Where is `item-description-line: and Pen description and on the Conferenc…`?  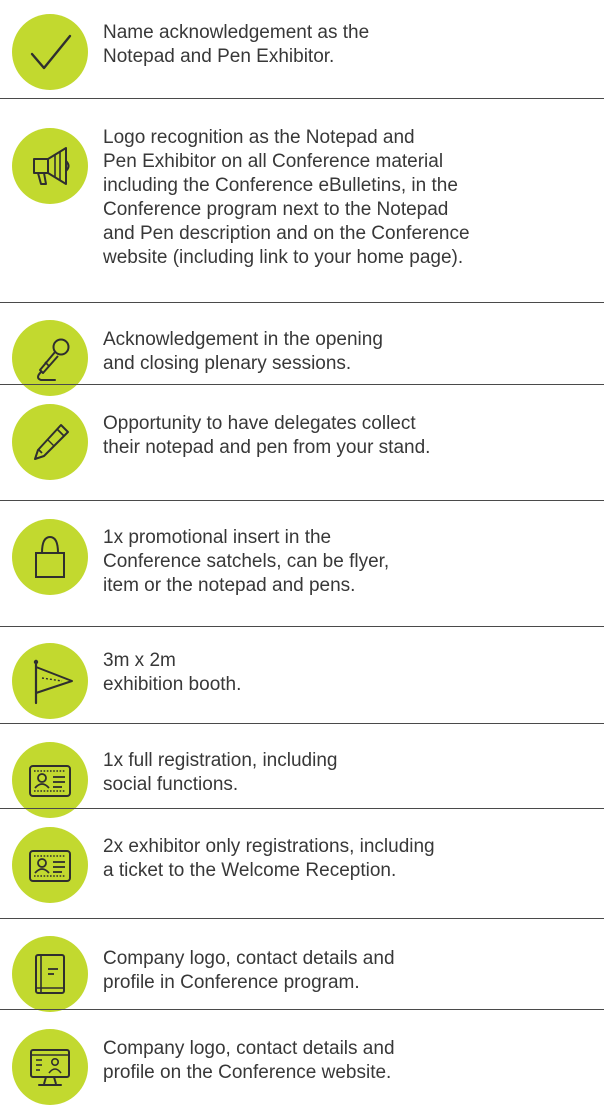 item-description-line: and Pen description and on the Conferenc… is located at coordinates (286, 233).